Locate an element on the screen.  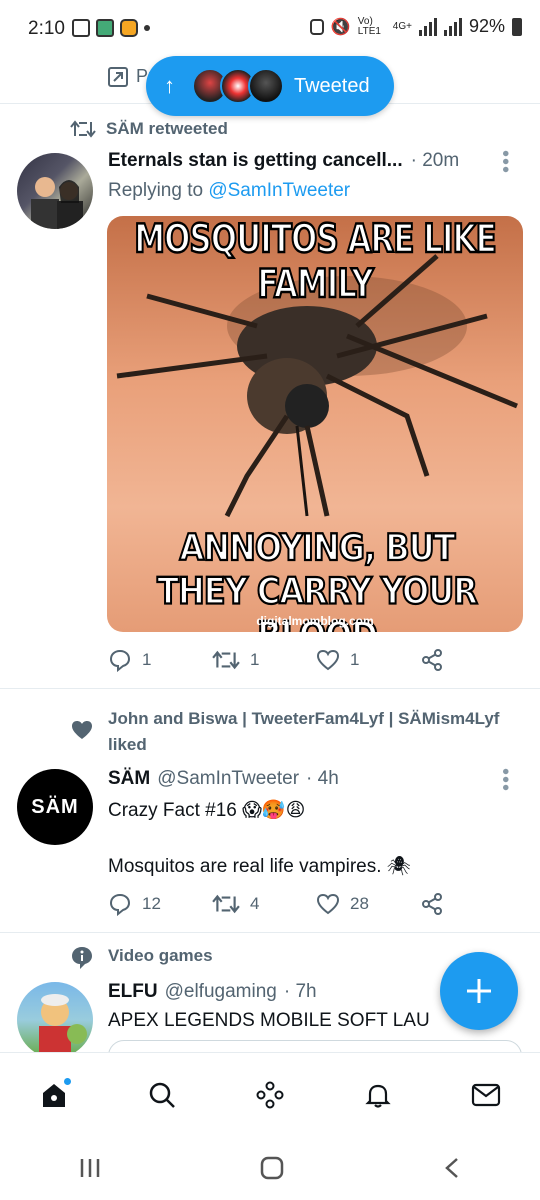
retweet-count: 1 is located at coordinates (255, 659).